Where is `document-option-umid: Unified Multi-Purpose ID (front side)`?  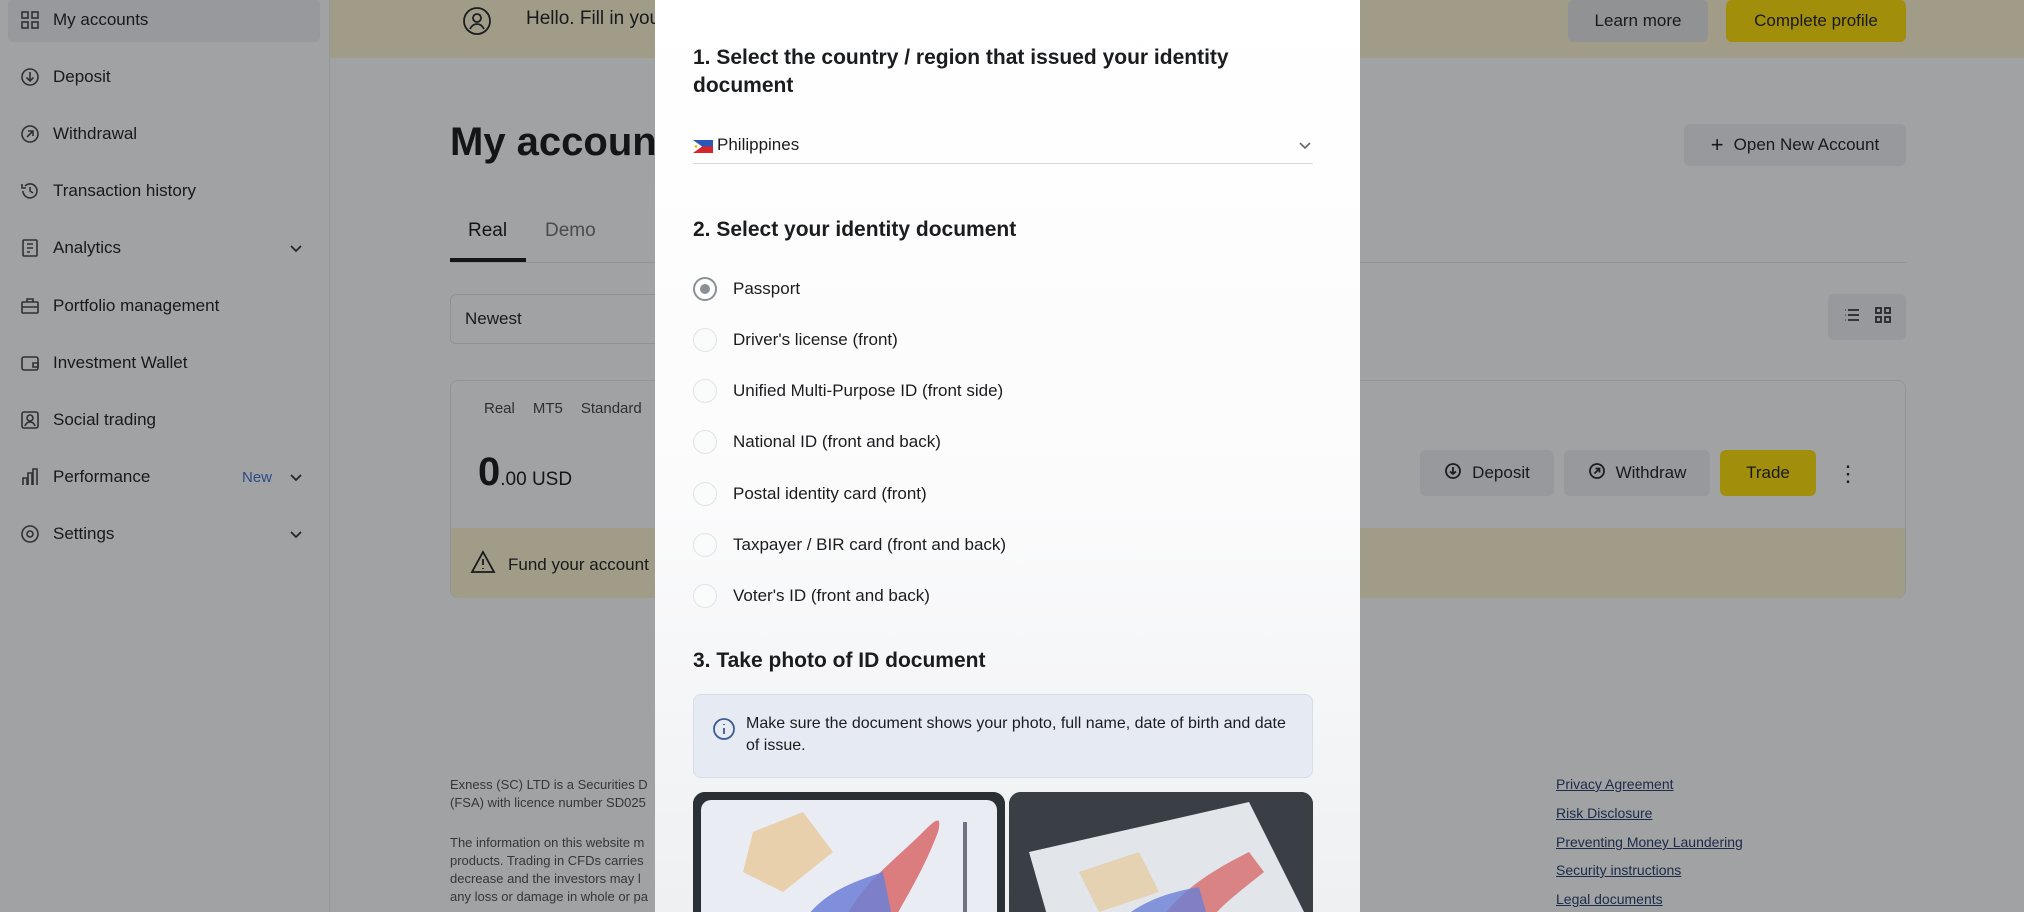
document-option-umid: Unified Multi-Purpose ID (front side) is located at coordinates (848, 391).